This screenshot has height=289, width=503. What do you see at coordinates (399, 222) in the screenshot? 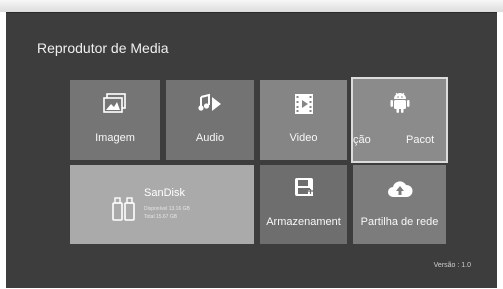
I see `tile-label: Partilha de rede` at bounding box center [399, 222].